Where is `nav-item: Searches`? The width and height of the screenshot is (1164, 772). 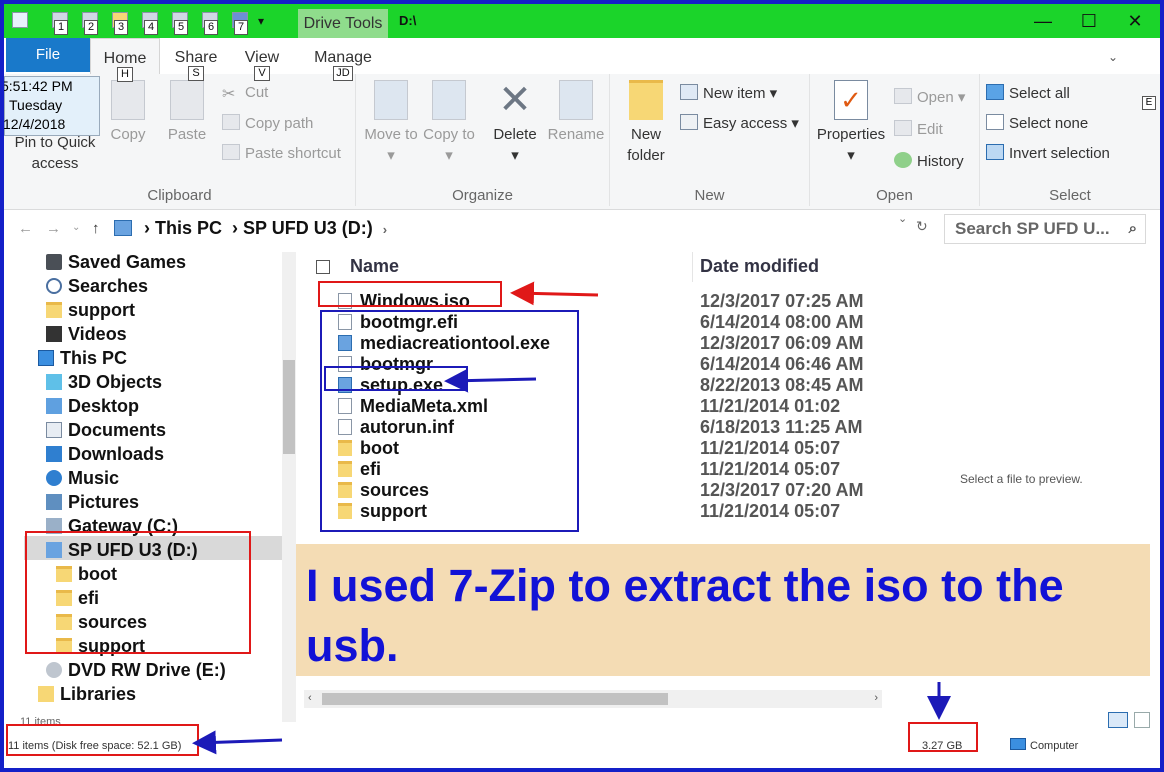 nav-item: Searches is located at coordinates (97, 286).